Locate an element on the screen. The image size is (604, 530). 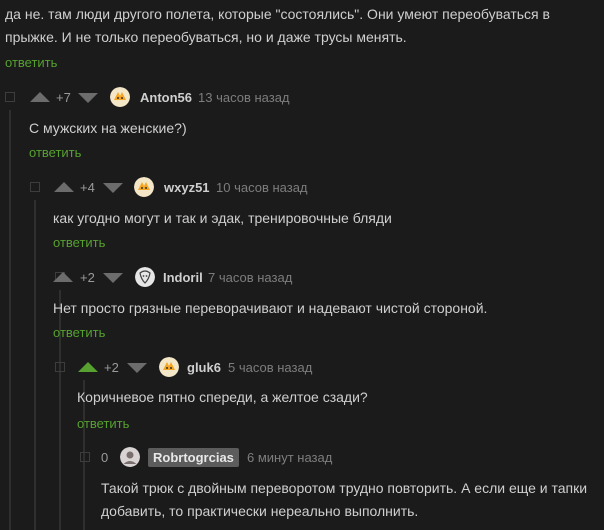
sketch-avatar-icon is located at coordinates (145, 277).